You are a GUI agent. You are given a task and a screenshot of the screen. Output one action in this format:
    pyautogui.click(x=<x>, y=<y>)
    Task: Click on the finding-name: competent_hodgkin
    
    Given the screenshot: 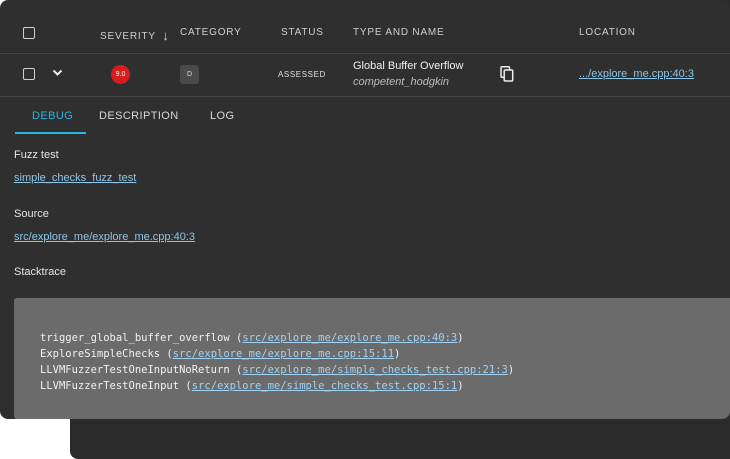 What is the action you would take?
    pyautogui.click(x=401, y=82)
    